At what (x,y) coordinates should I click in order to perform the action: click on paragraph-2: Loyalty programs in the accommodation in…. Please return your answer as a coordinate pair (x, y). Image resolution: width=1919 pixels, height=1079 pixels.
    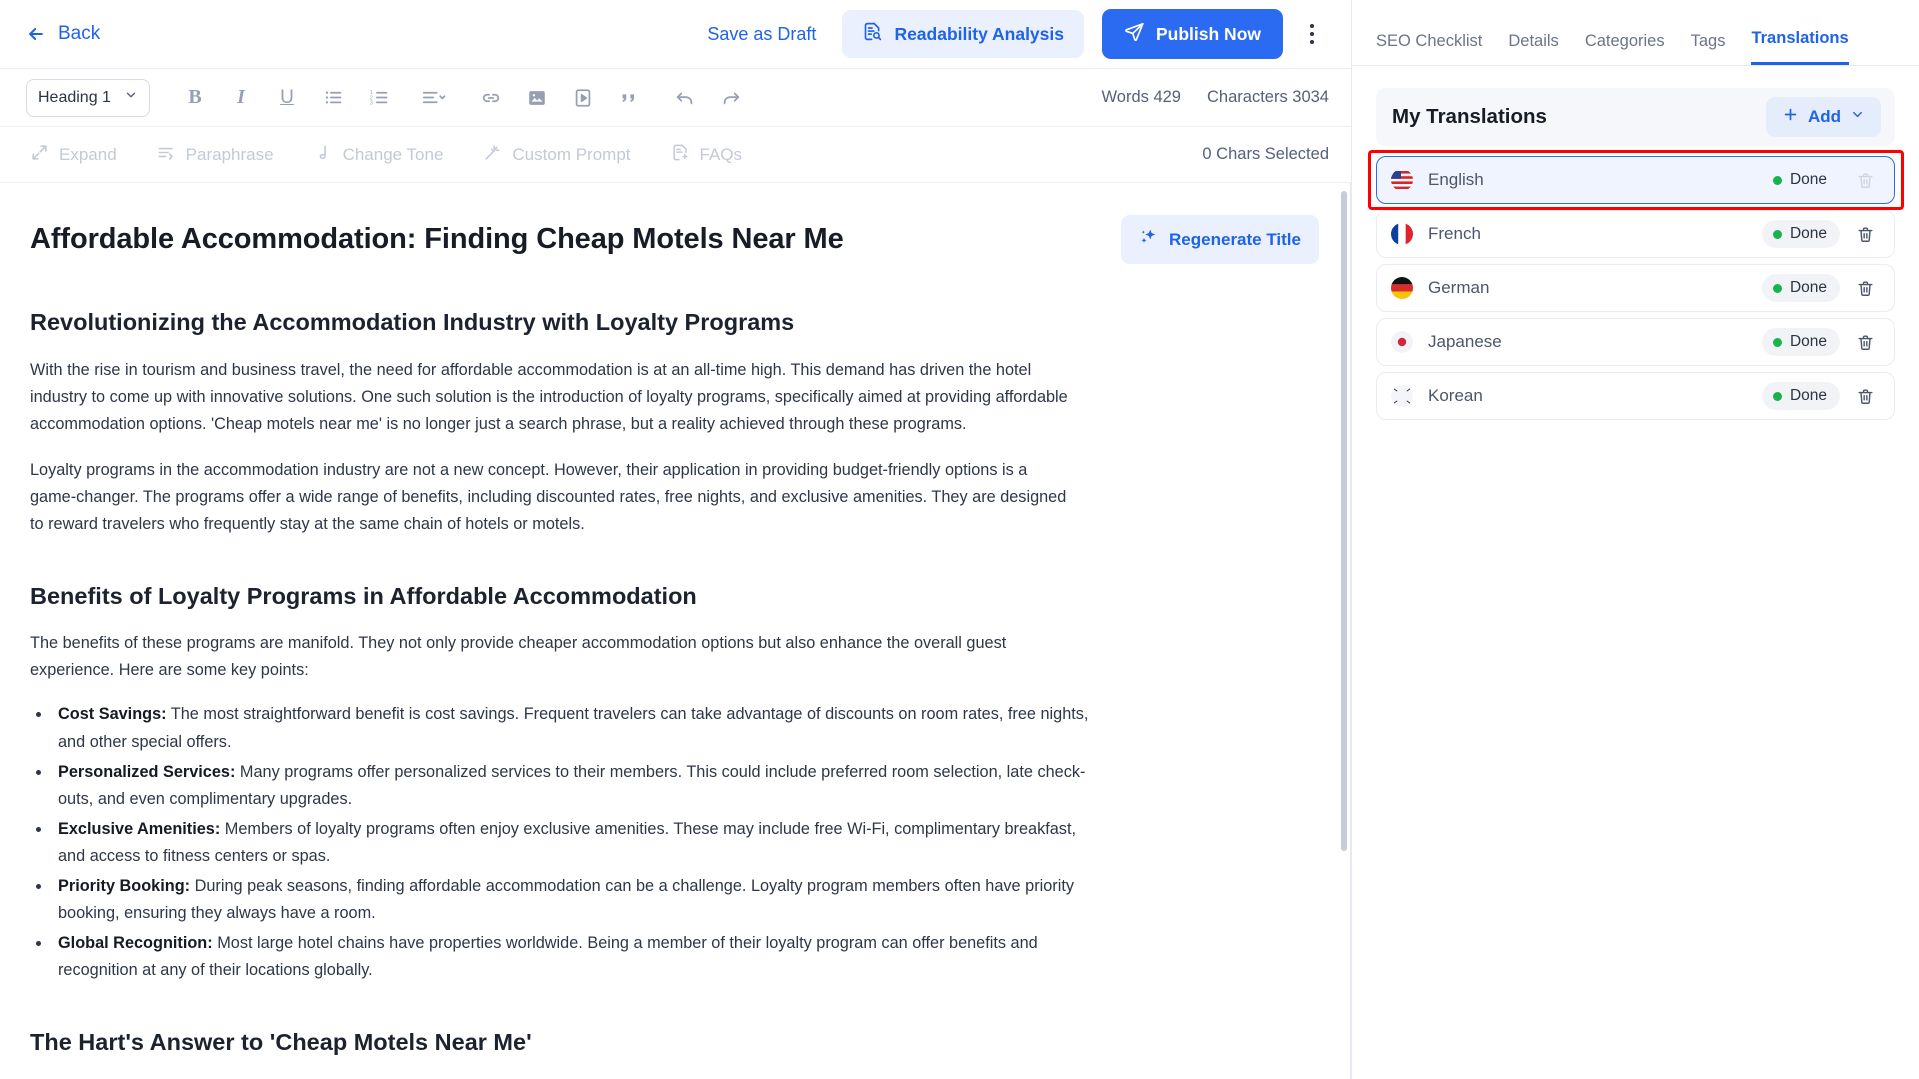
    Looking at the image, I should click on (548, 496).